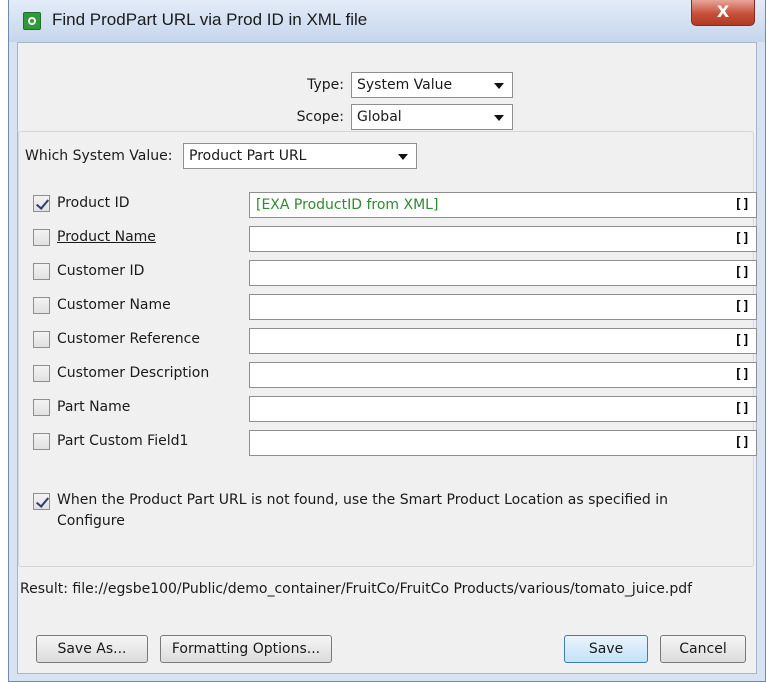  Describe the element at coordinates (703, 649) in the screenshot. I see `cancel-button: Cancel` at that location.